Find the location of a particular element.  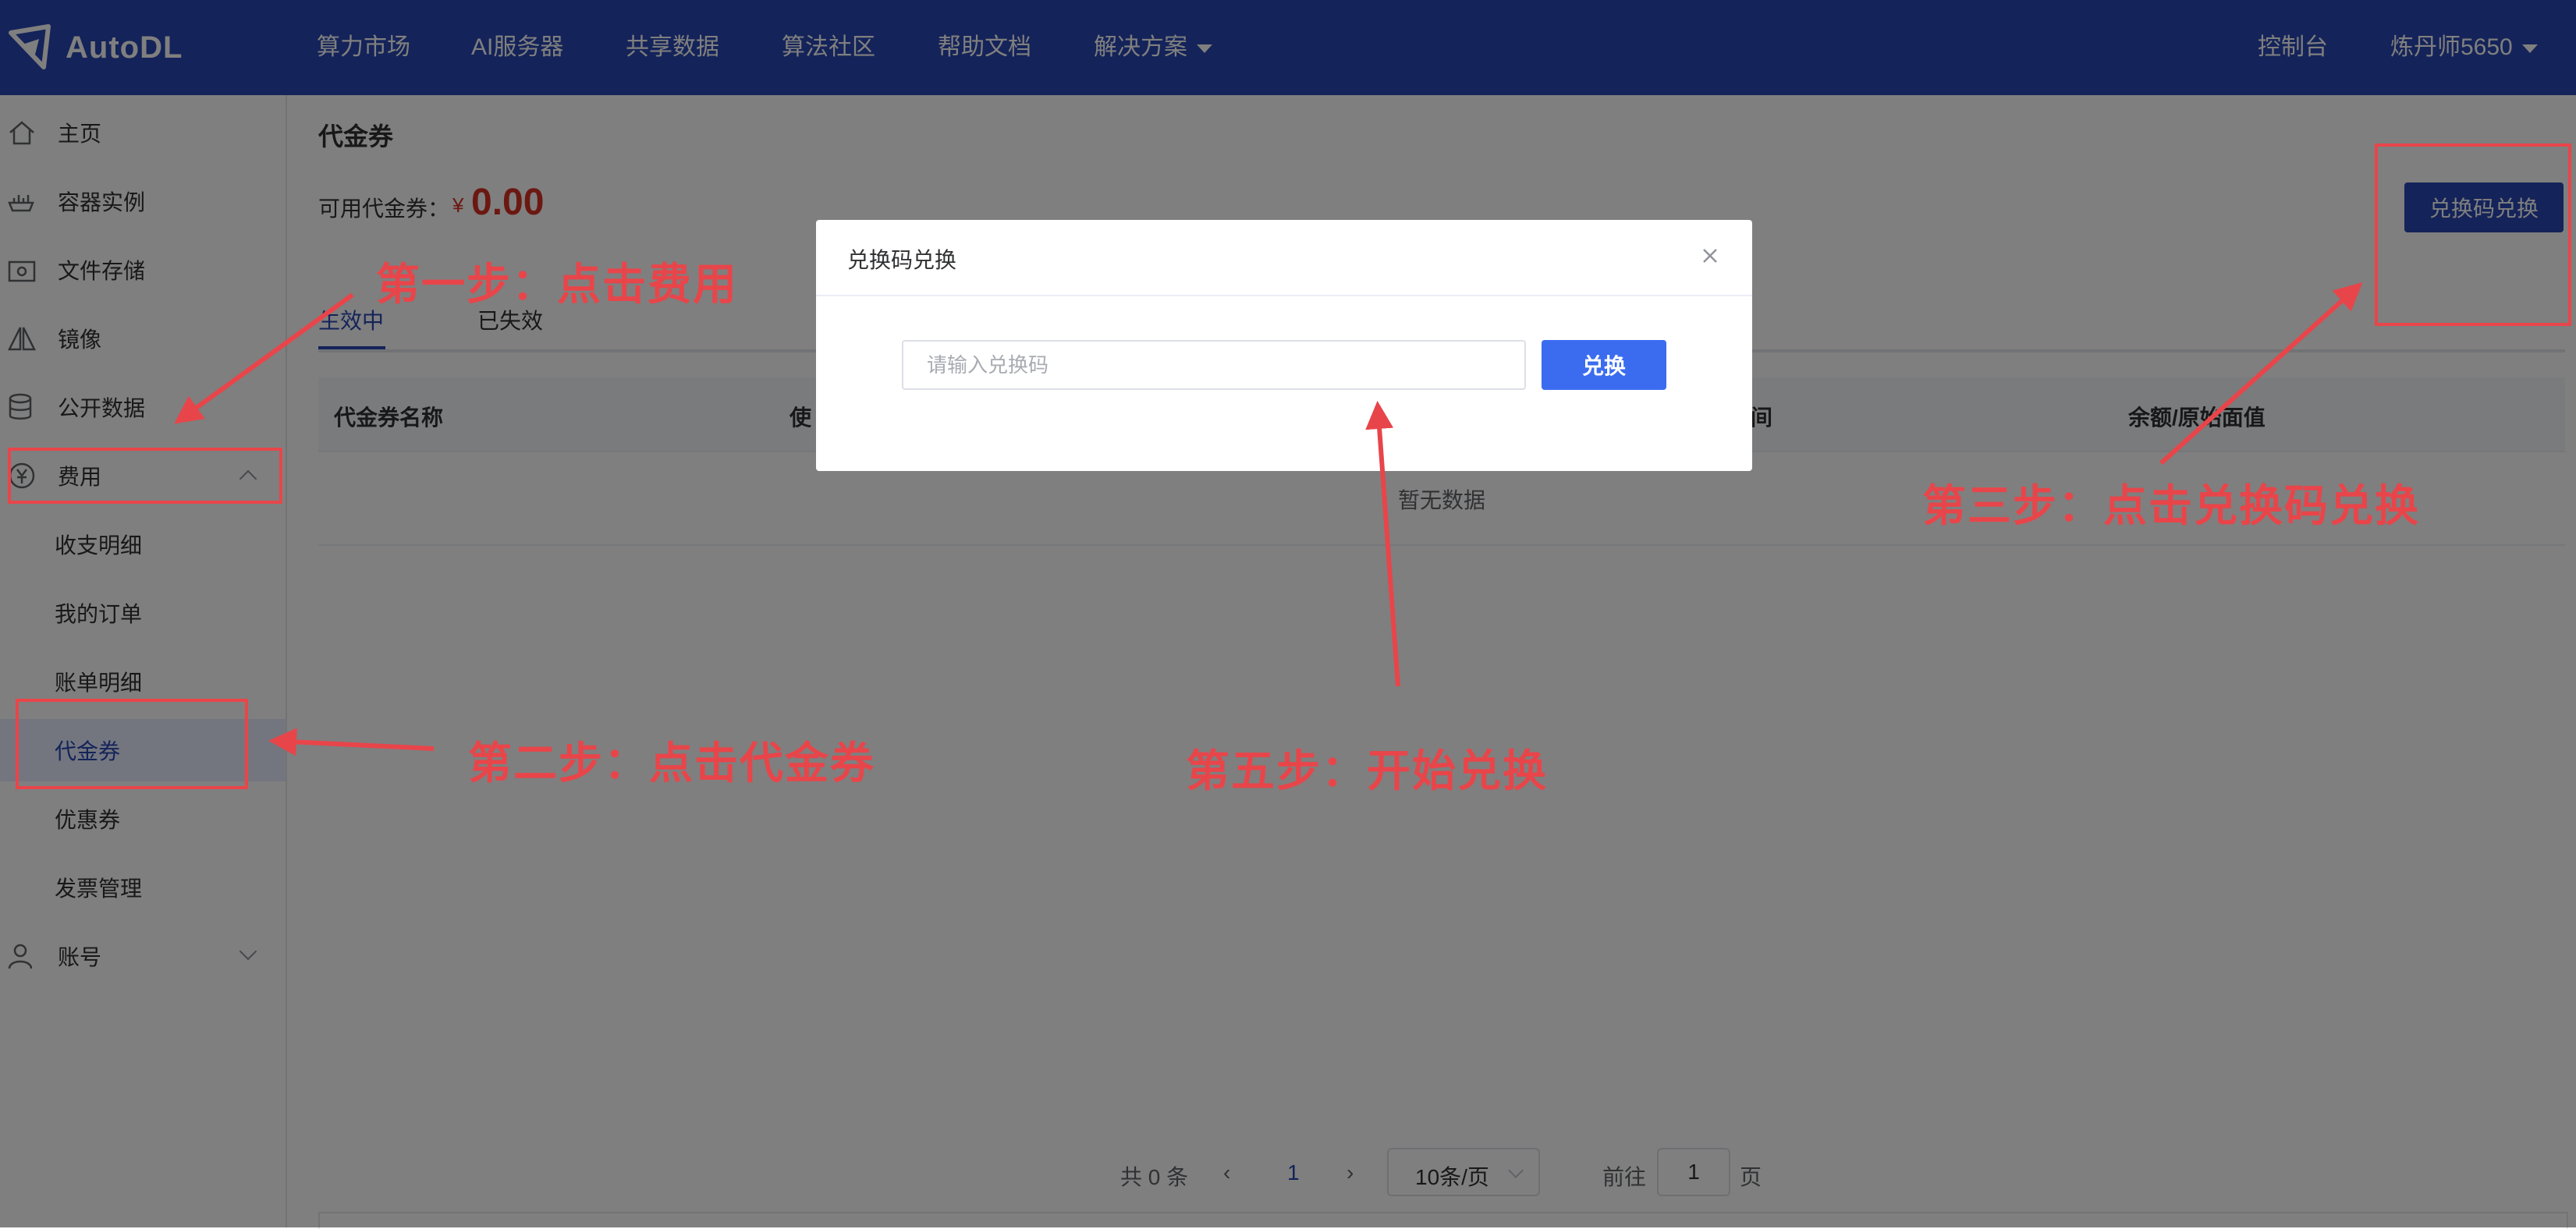

highlight-billing is located at coordinates (145, 476).